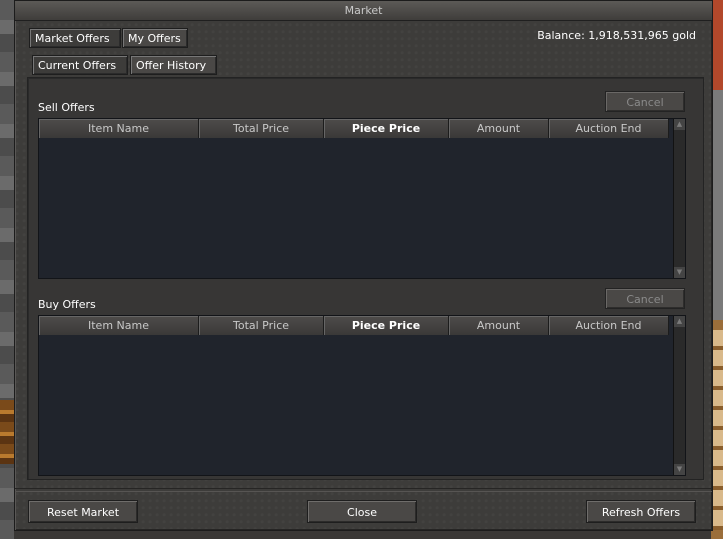 The height and width of the screenshot is (539, 723). Describe the element at coordinates (155, 38) in the screenshot. I see `tab-my-offers: My Offers` at that location.